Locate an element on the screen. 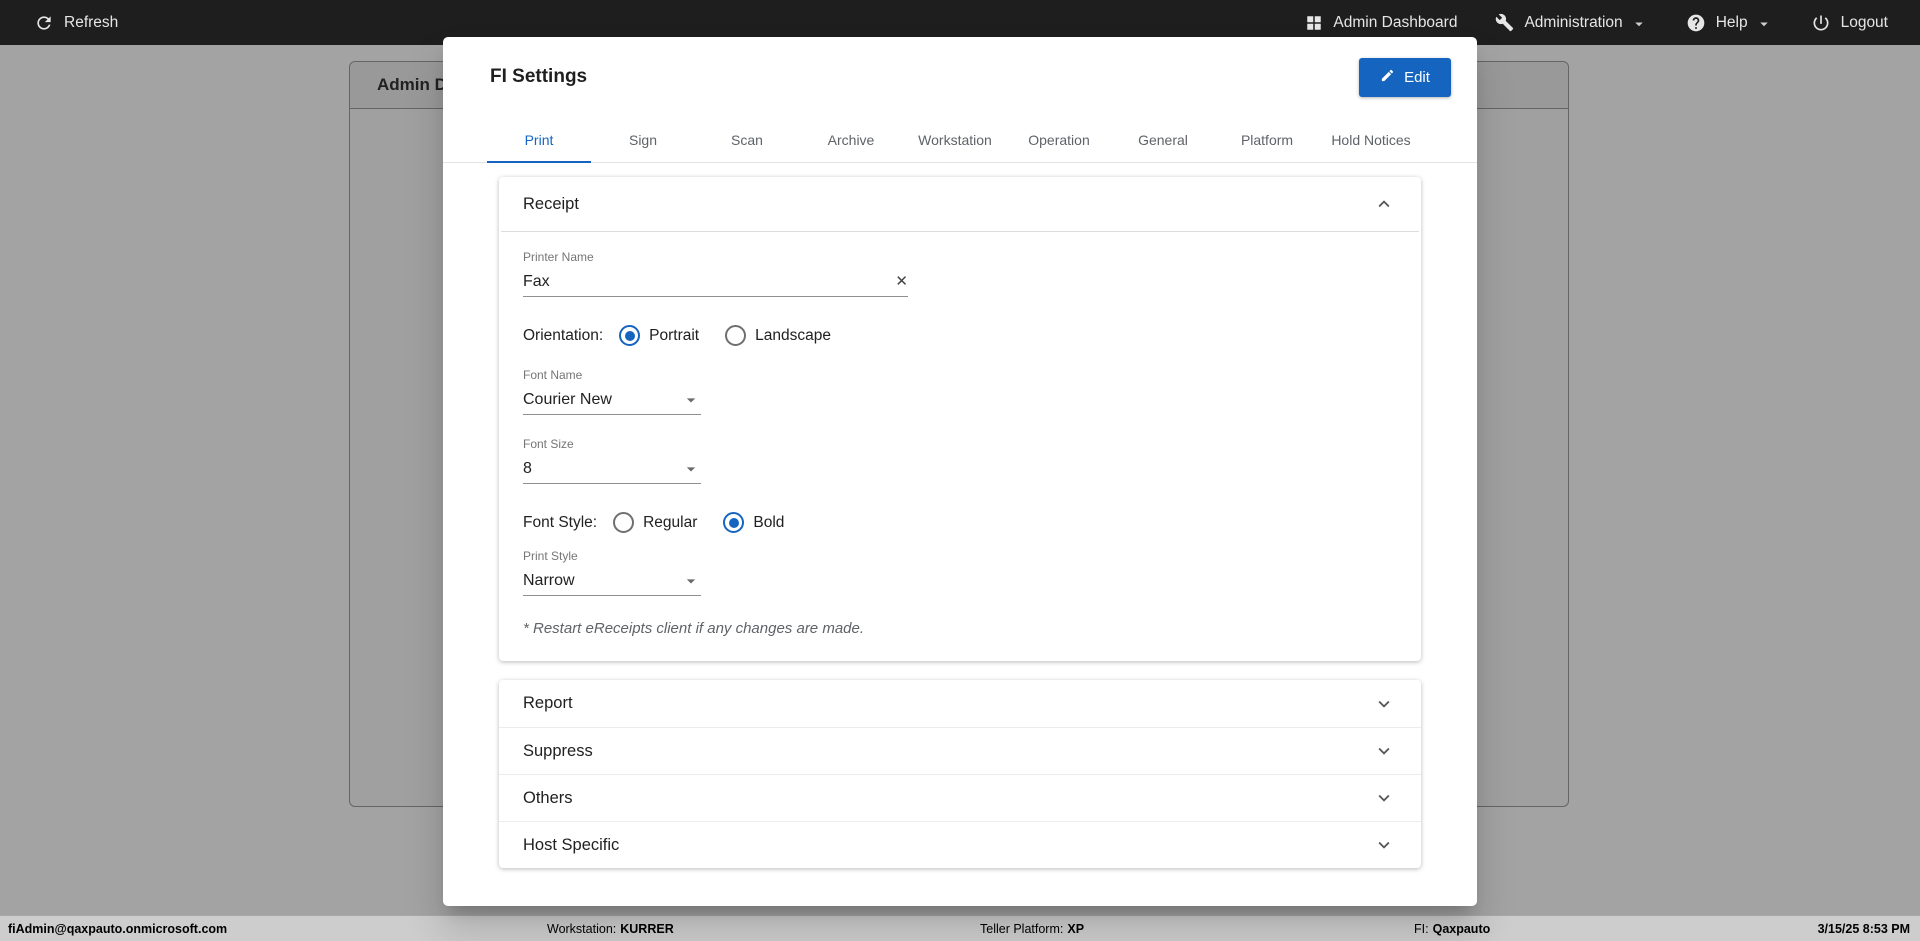  tab-general: General is located at coordinates (1163, 139).